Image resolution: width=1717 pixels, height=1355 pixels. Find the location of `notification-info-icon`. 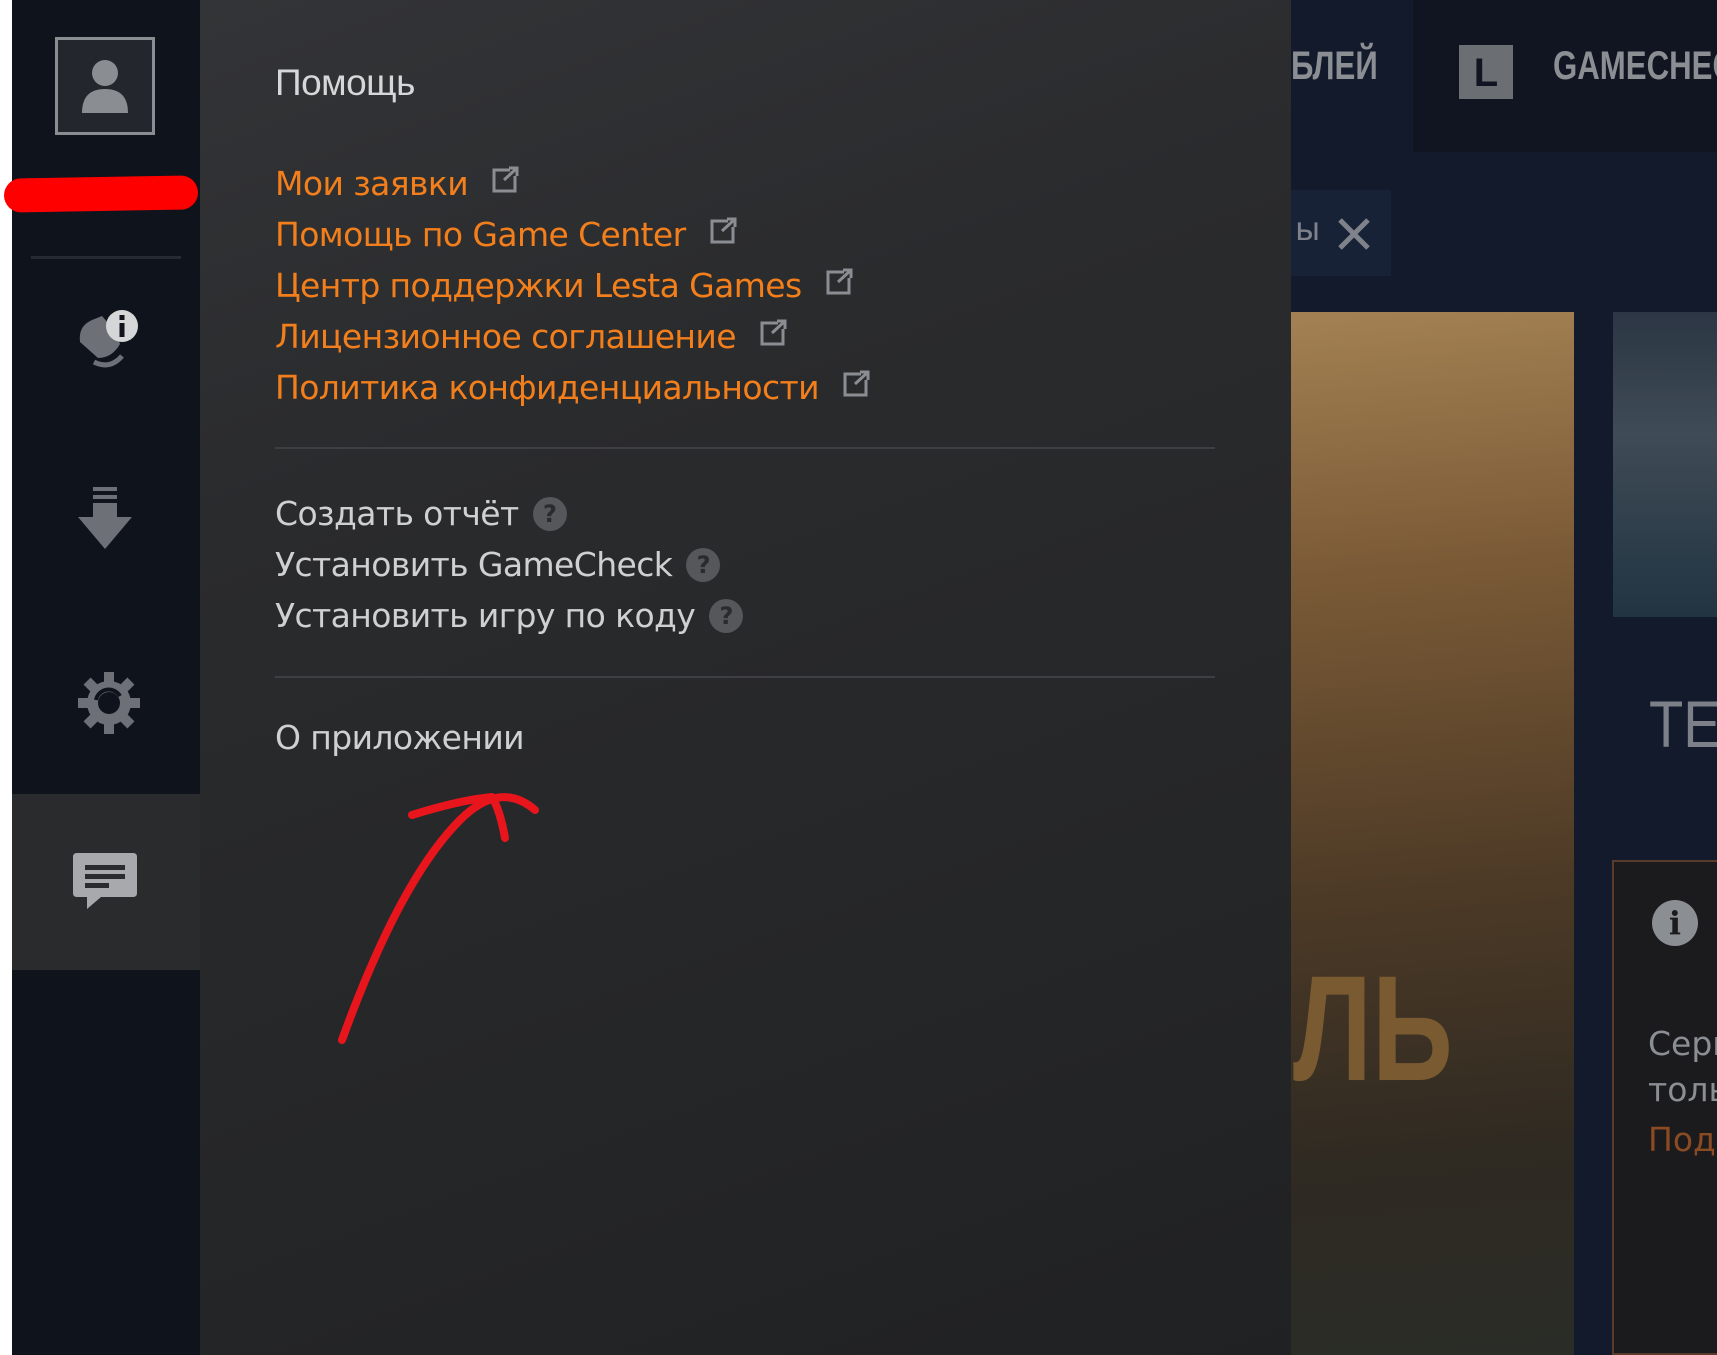

notification-info-icon is located at coordinates (108, 339).